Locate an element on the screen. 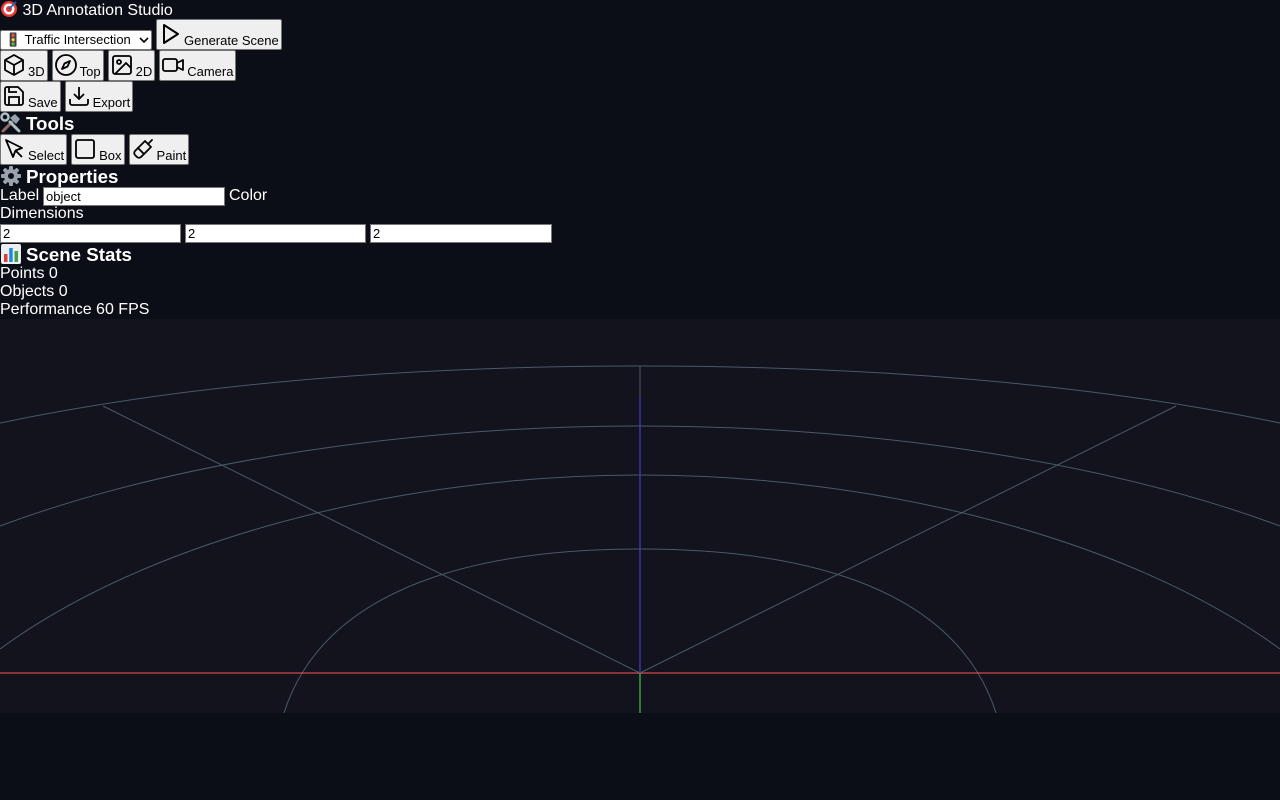 The width and height of the screenshot is (1280, 800). paint-tool-button: Paint is located at coordinates (159, 149).